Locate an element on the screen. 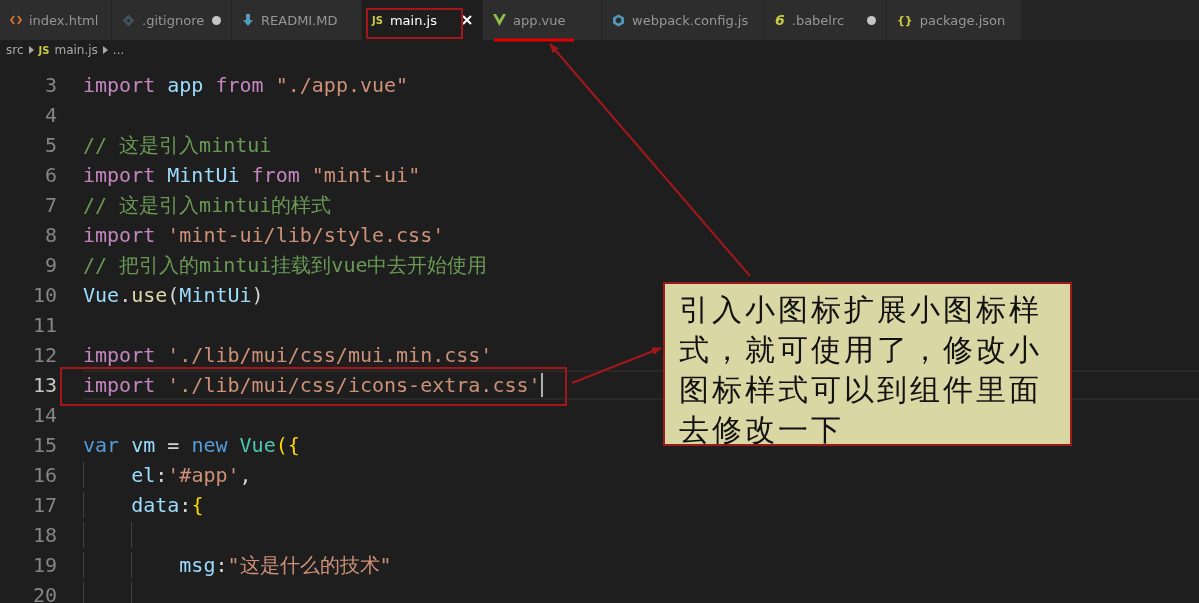 The height and width of the screenshot is (603, 1199). line-number: 14 is located at coordinates (44, 415).